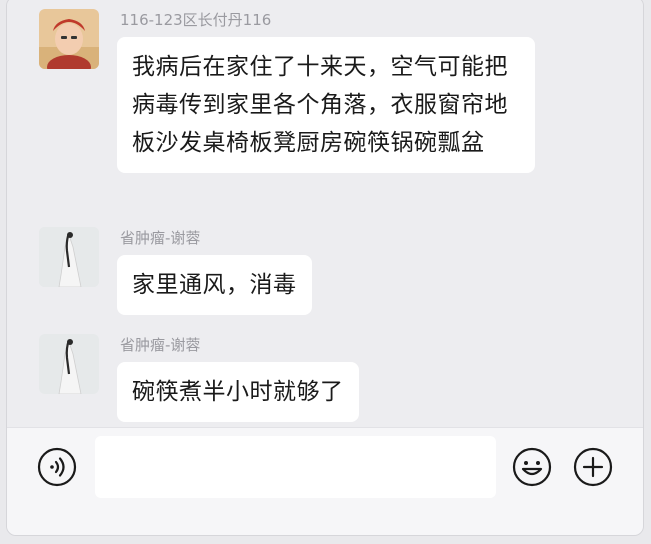  Describe the element at coordinates (196, 20) in the screenshot. I see `sender-name: 116-123区长付丹116` at that location.